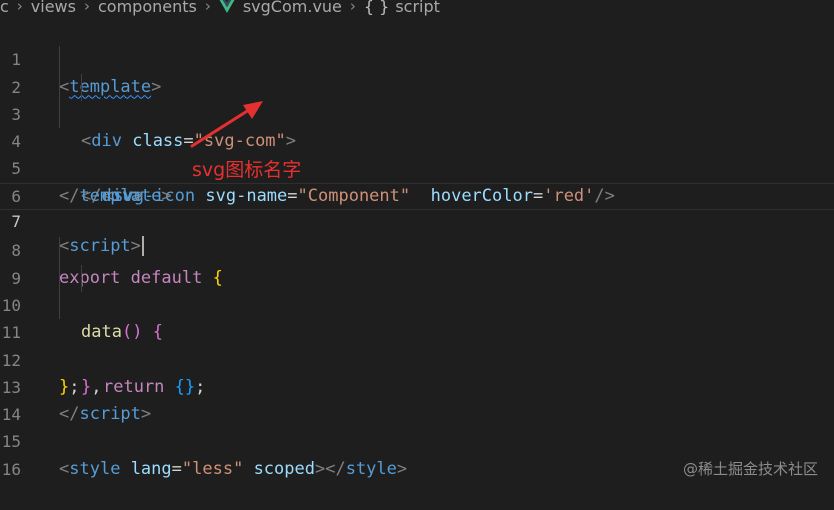  What do you see at coordinates (750, 469) in the screenshot?
I see `watermark: @稀土掘金技术社区` at bounding box center [750, 469].